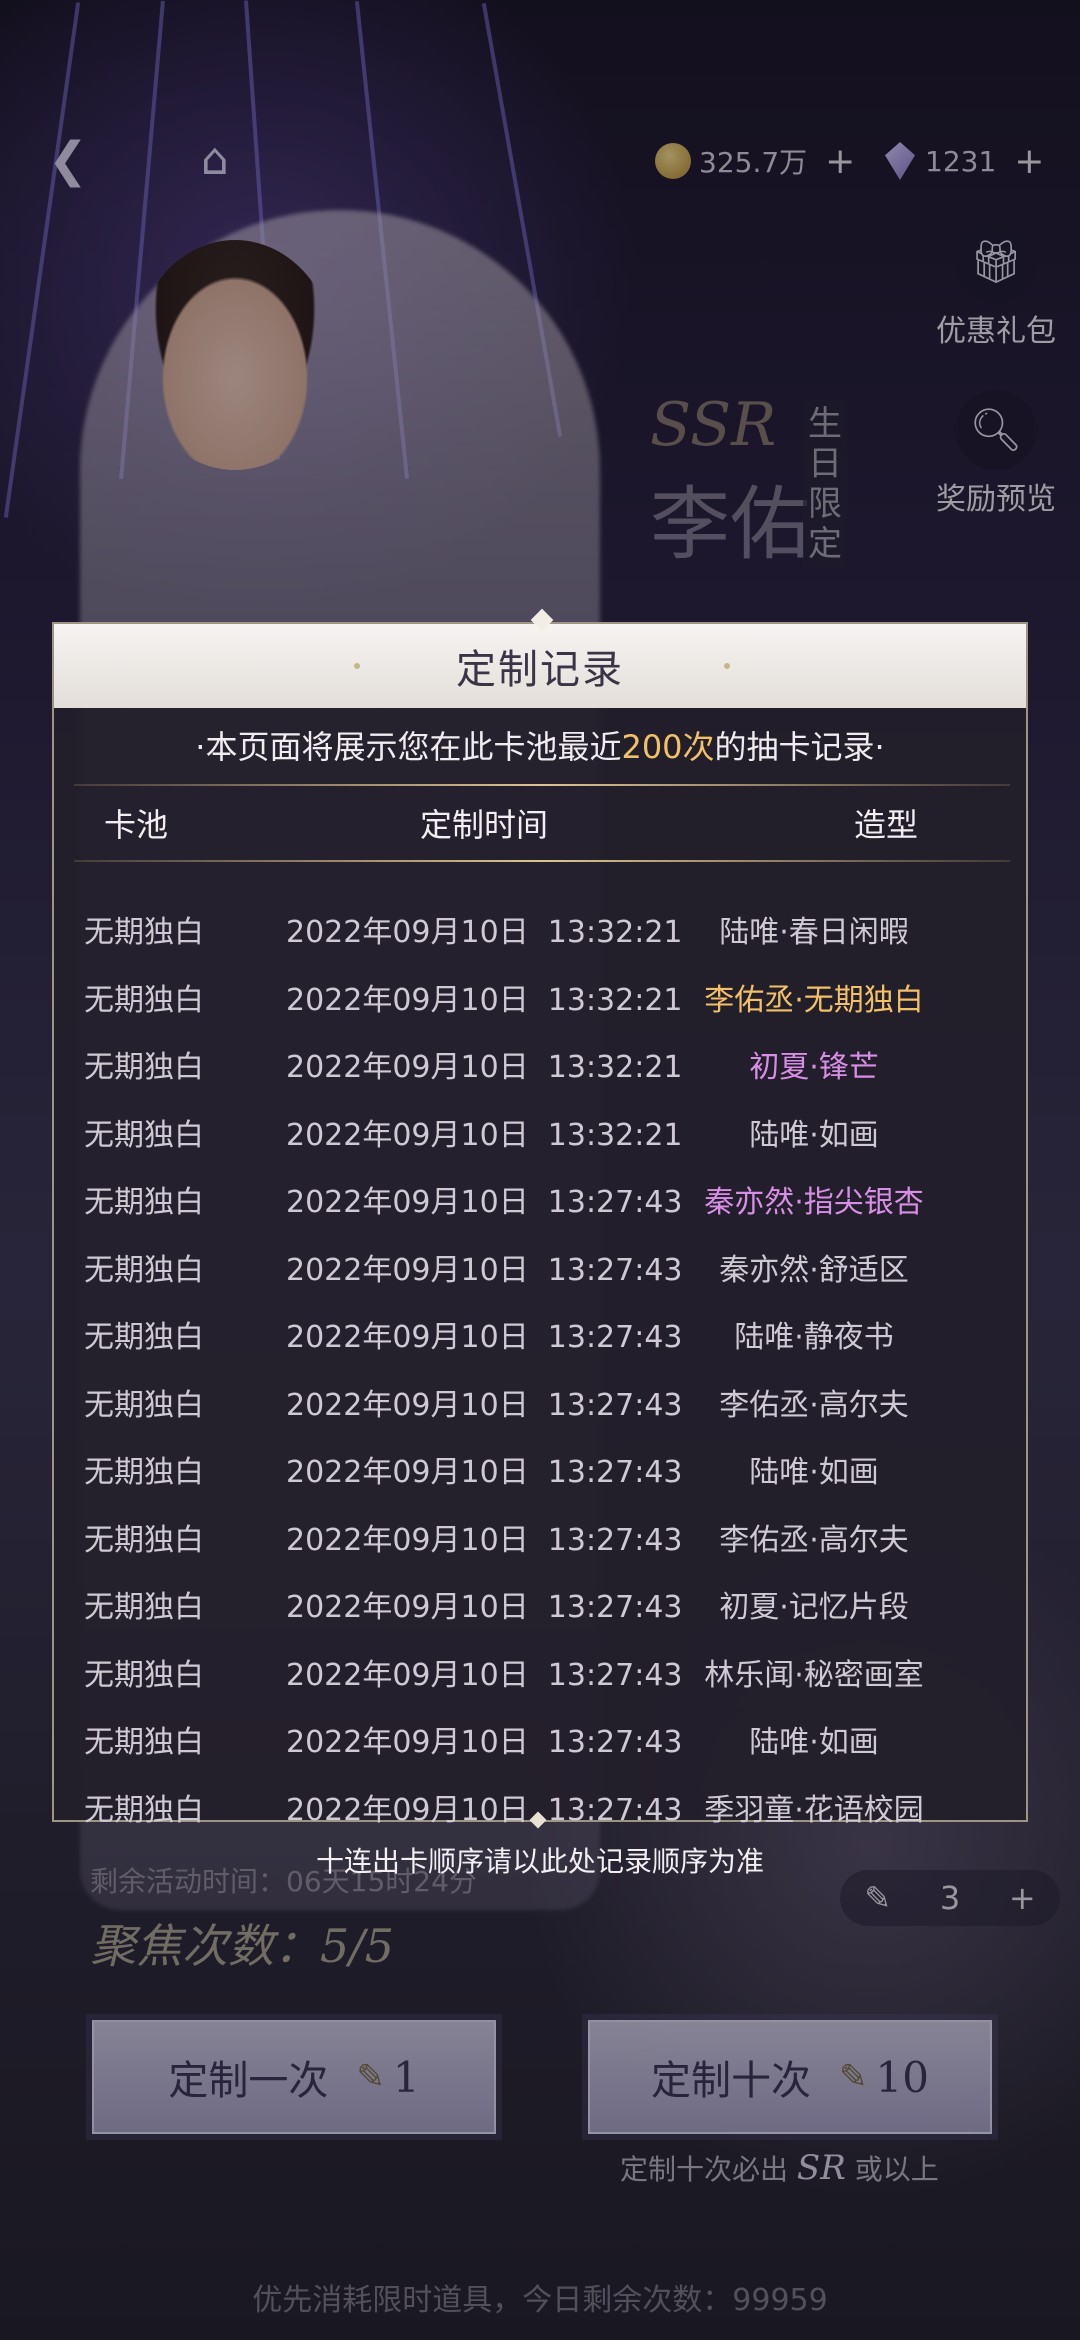 The image size is (1080, 2340). I want to click on record-row: 无期独白 2022年09月10日 13:27:43 秦亦然·舒适区, so click(540, 1261).